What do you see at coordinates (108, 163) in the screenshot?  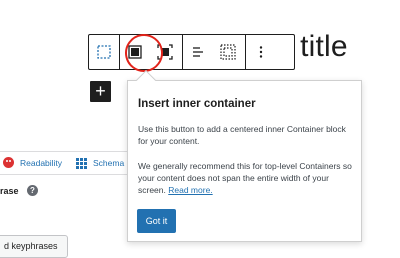 I see `tab-schema: Schema` at bounding box center [108, 163].